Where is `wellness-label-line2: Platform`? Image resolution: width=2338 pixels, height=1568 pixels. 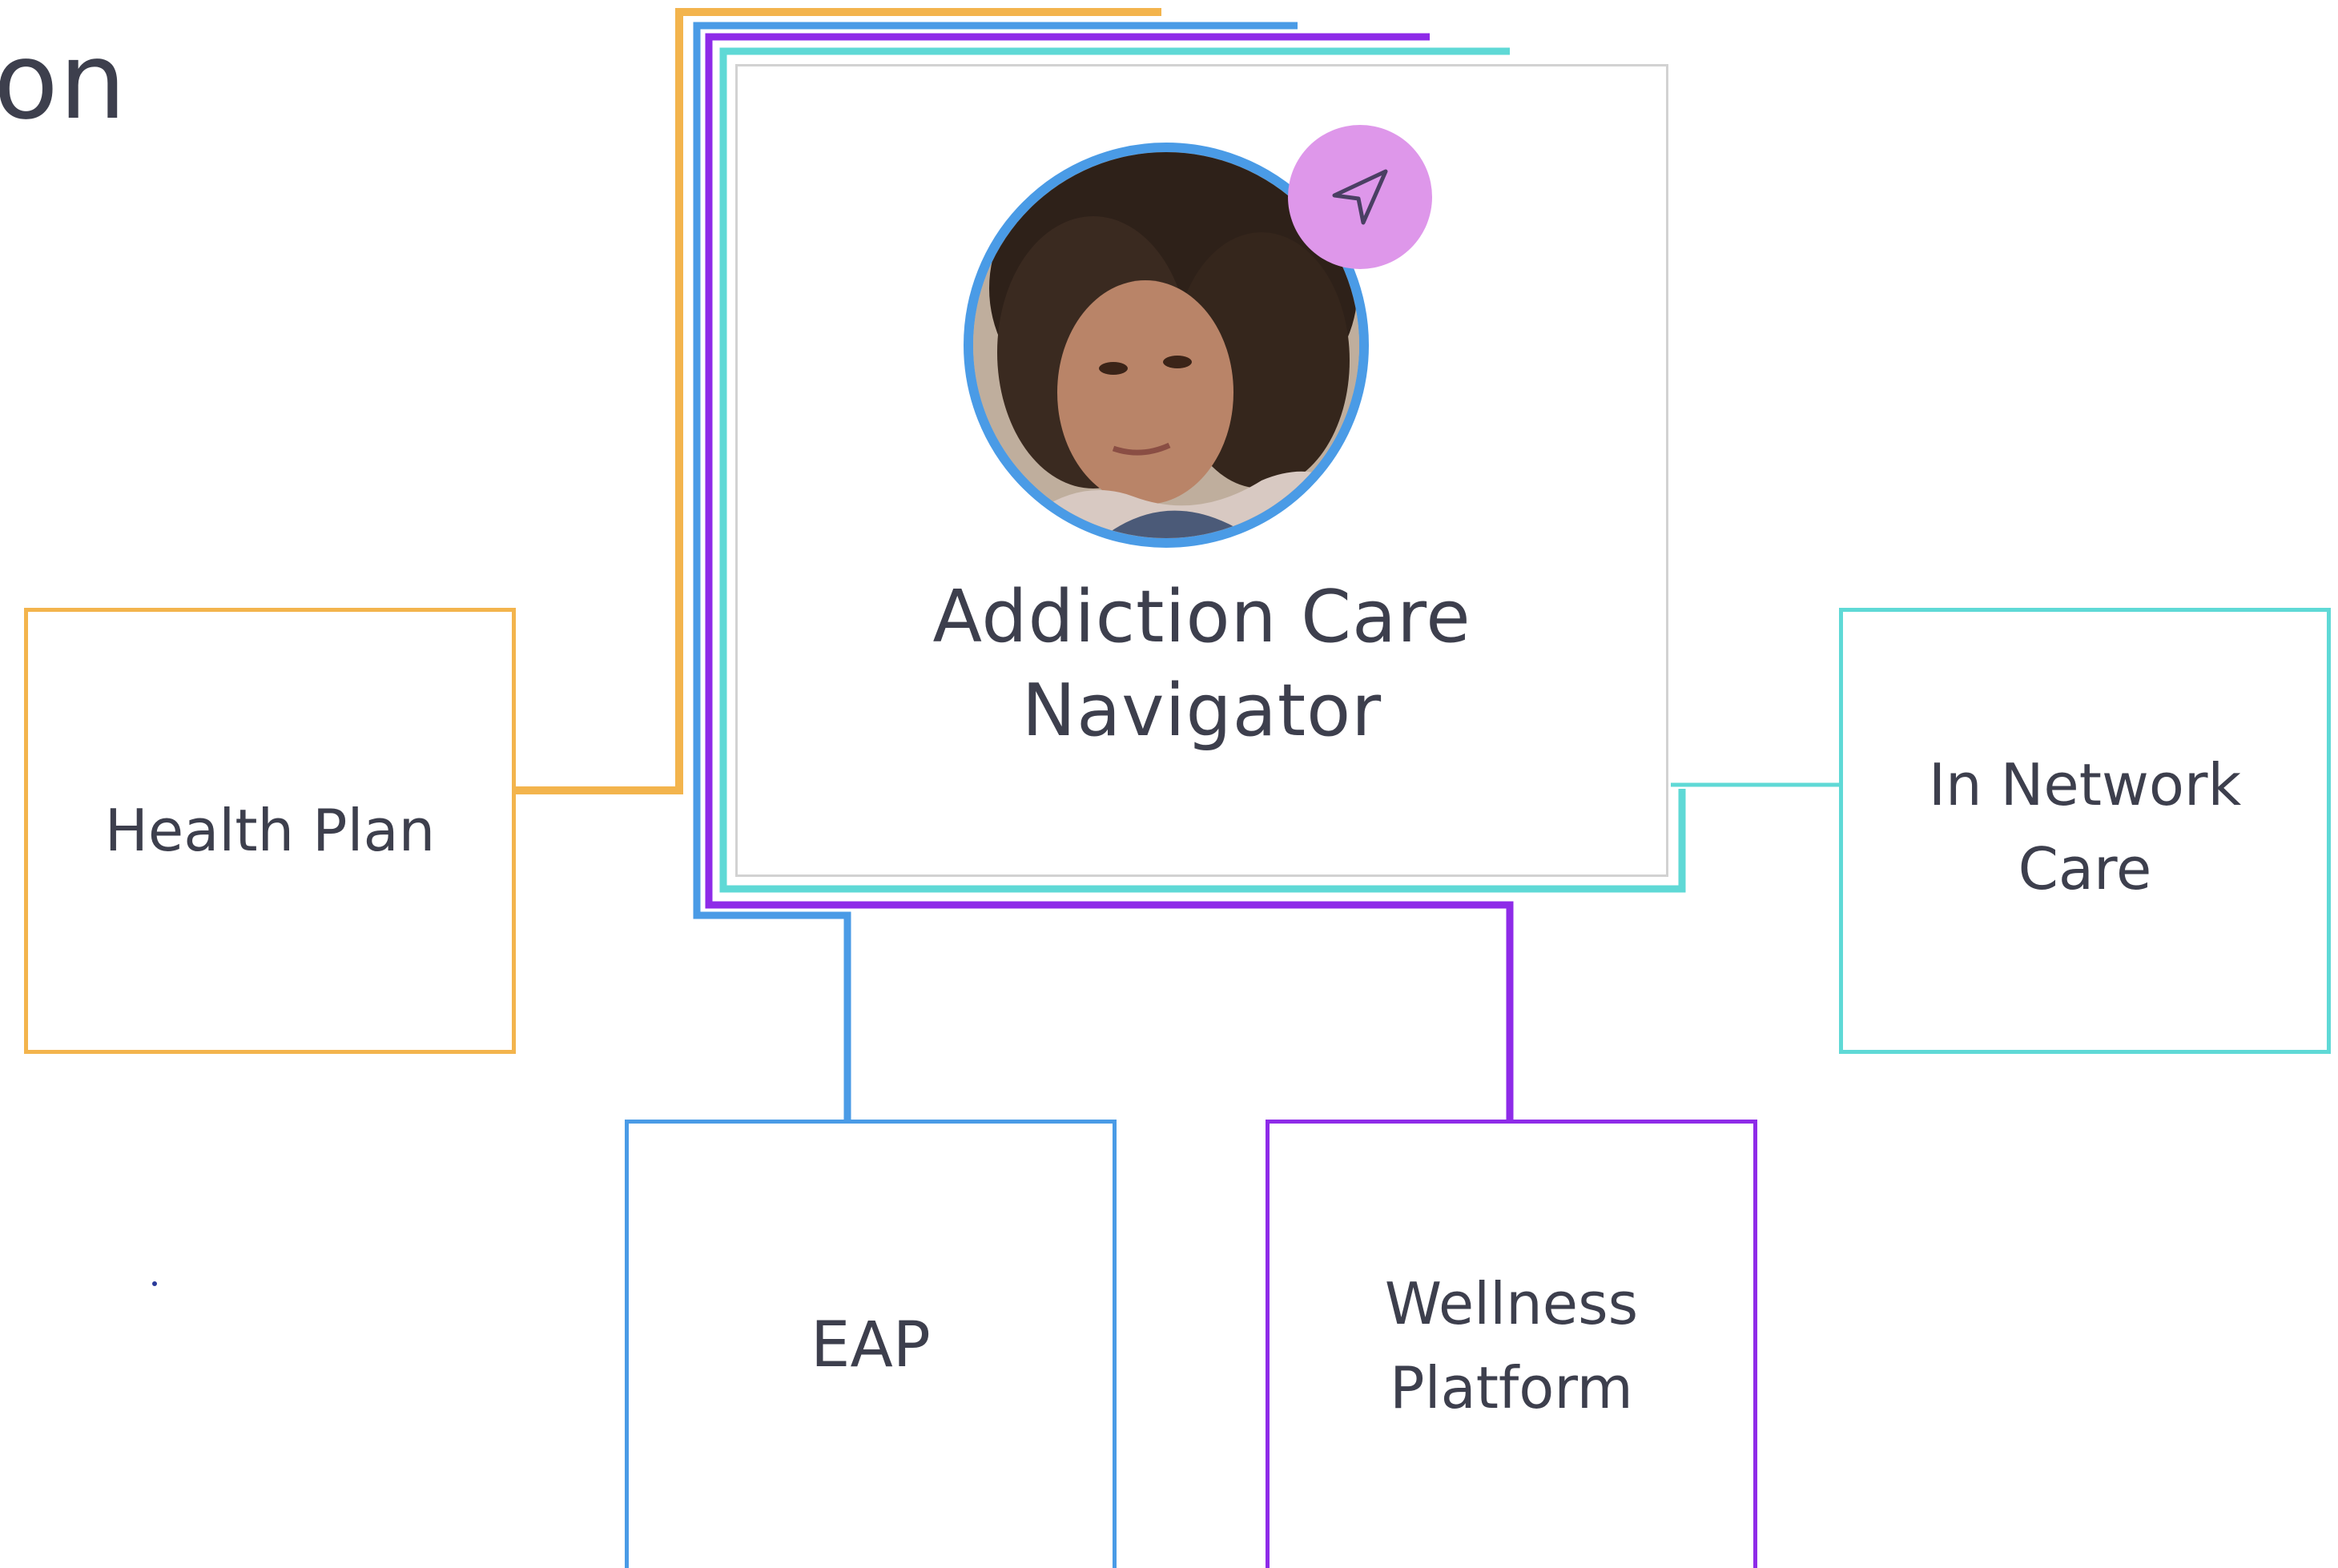
wellness-label-line2: Platform is located at coordinates (1511, 1387).